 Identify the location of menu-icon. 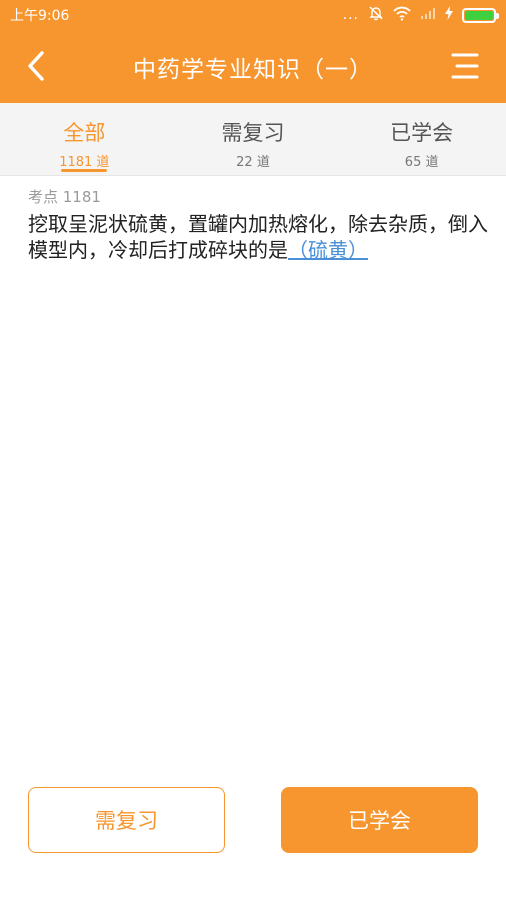
(465, 66).